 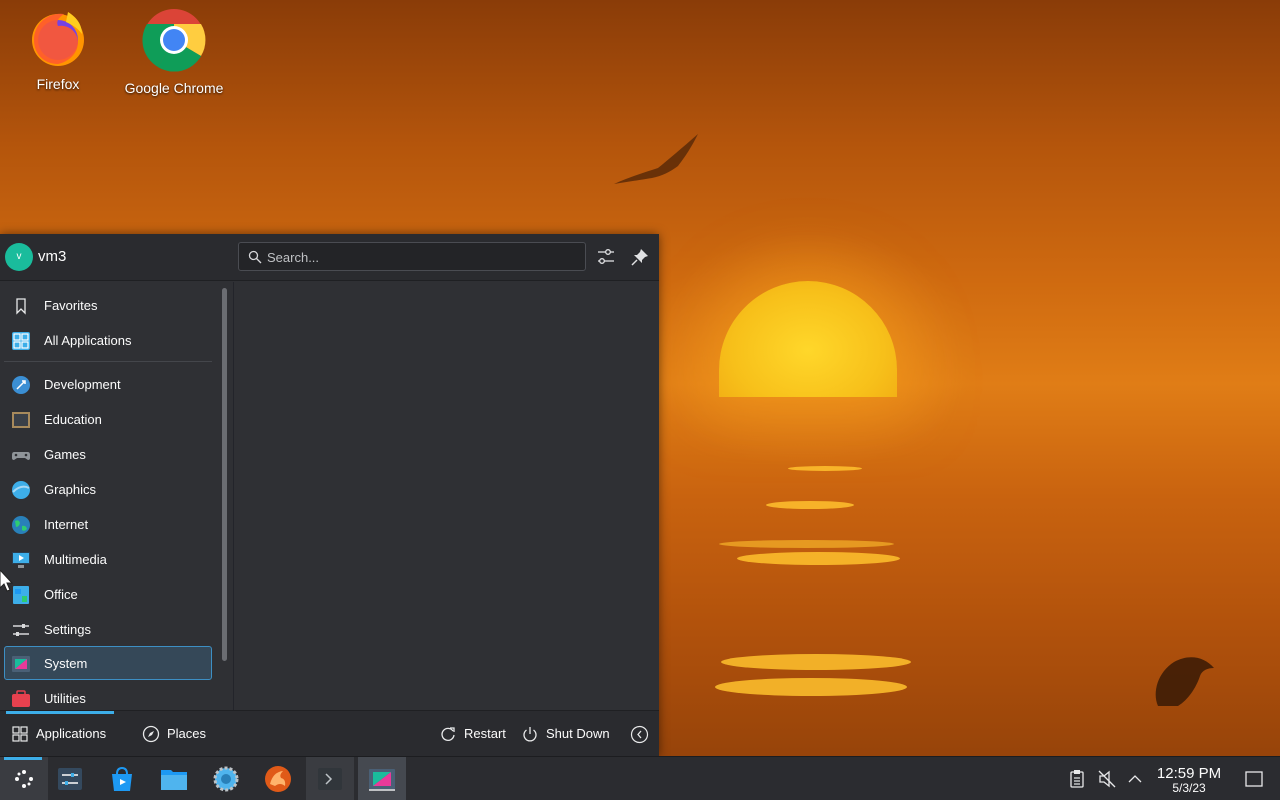 I want to click on system-settings-icon, so click(x=70, y=779).